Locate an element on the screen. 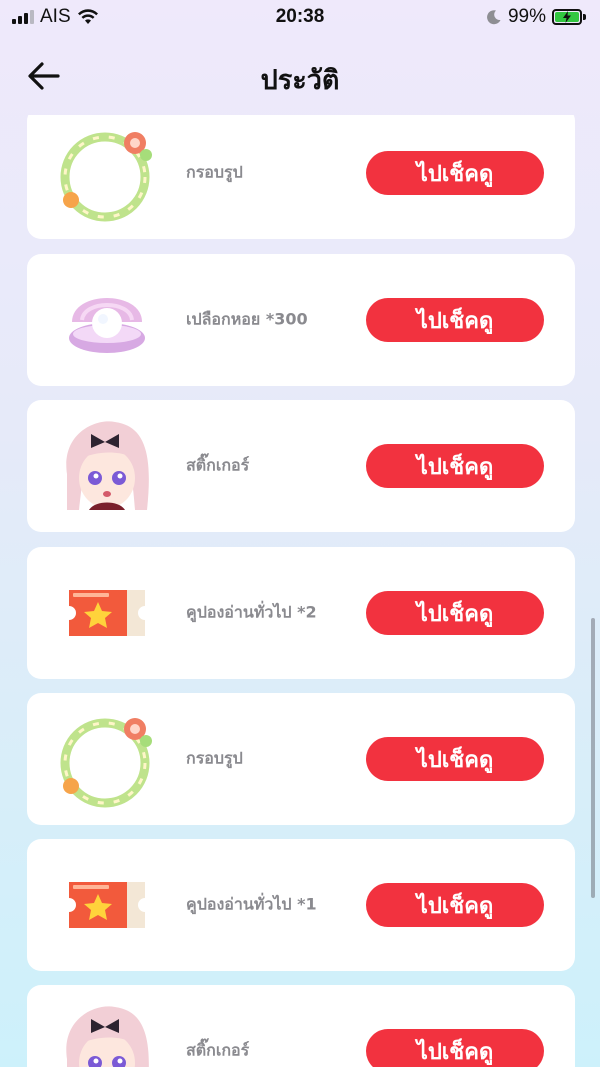  scrollbar is located at coordinates (593, 758).